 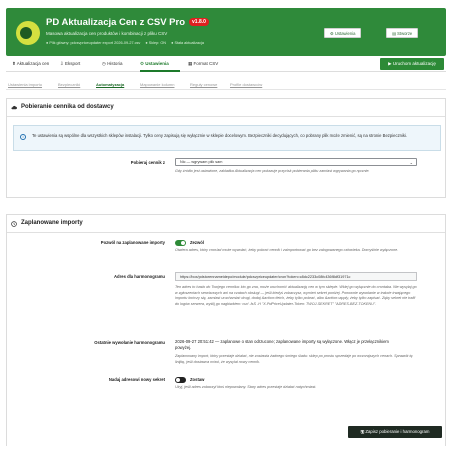 What do you see at coordinates (296, 162) in the screenshot?
I see `supplier-source-select: Nic — wgrywam plik sam ⌄` at bounding box center [296, 162].